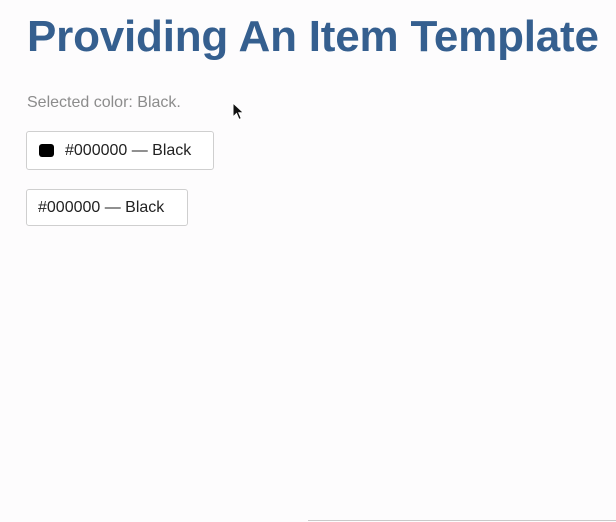 Image resolution: width=616 pixels, height=522 pixels. I want to click on color-plain-dropdown: #000000 — Black, so click(107, 207).